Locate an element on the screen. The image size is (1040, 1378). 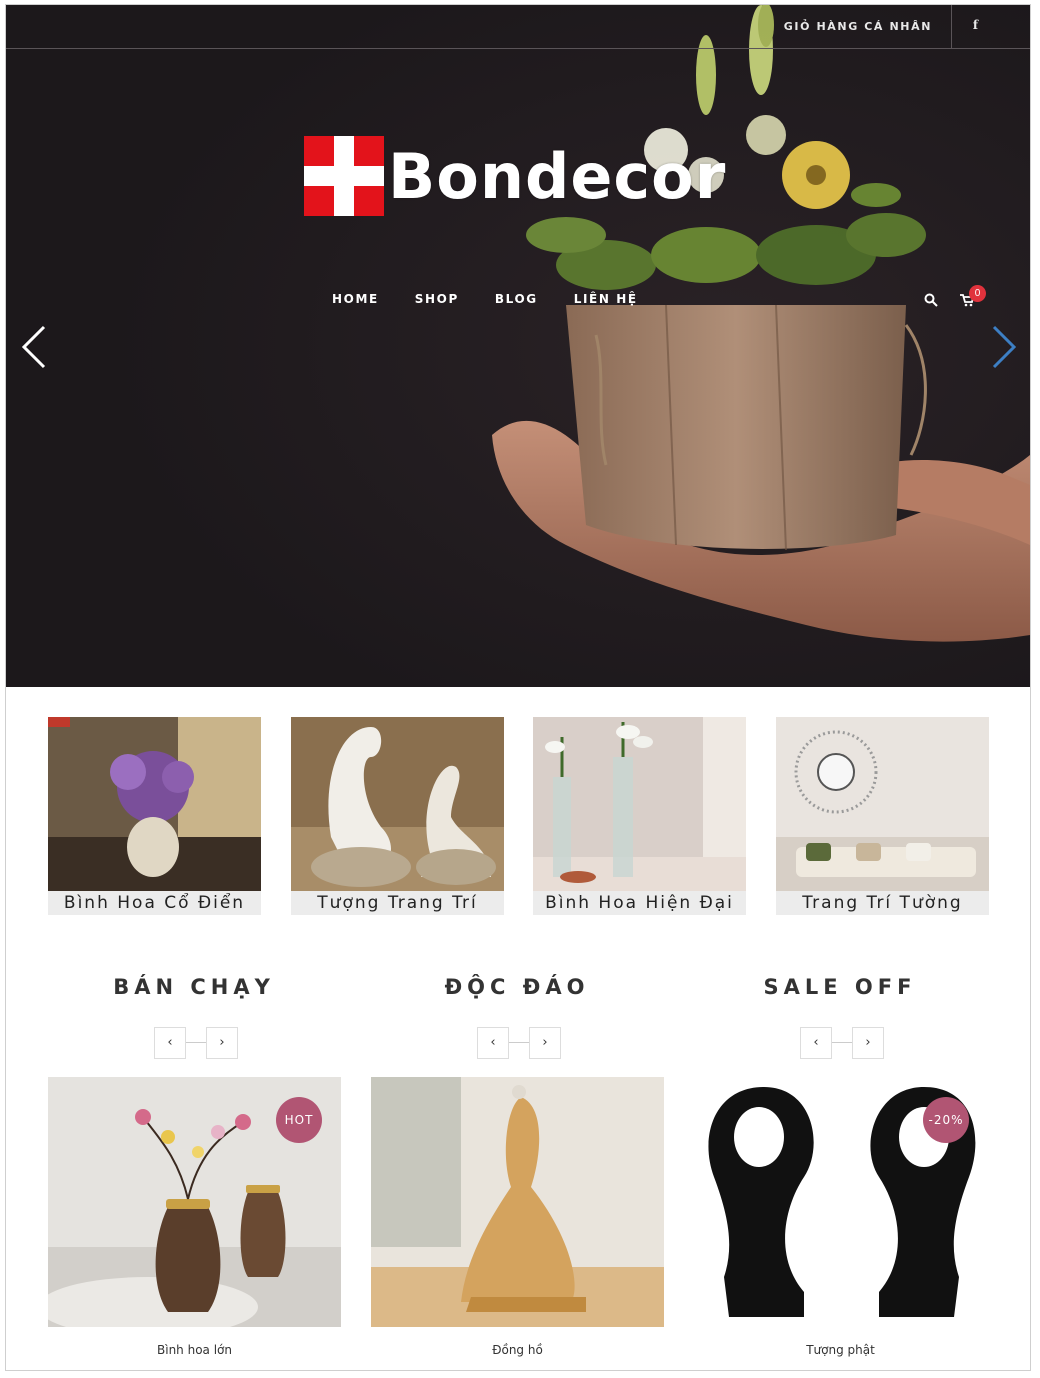
category-card: Trang Trí Tường is located at coordinates (882, 816).